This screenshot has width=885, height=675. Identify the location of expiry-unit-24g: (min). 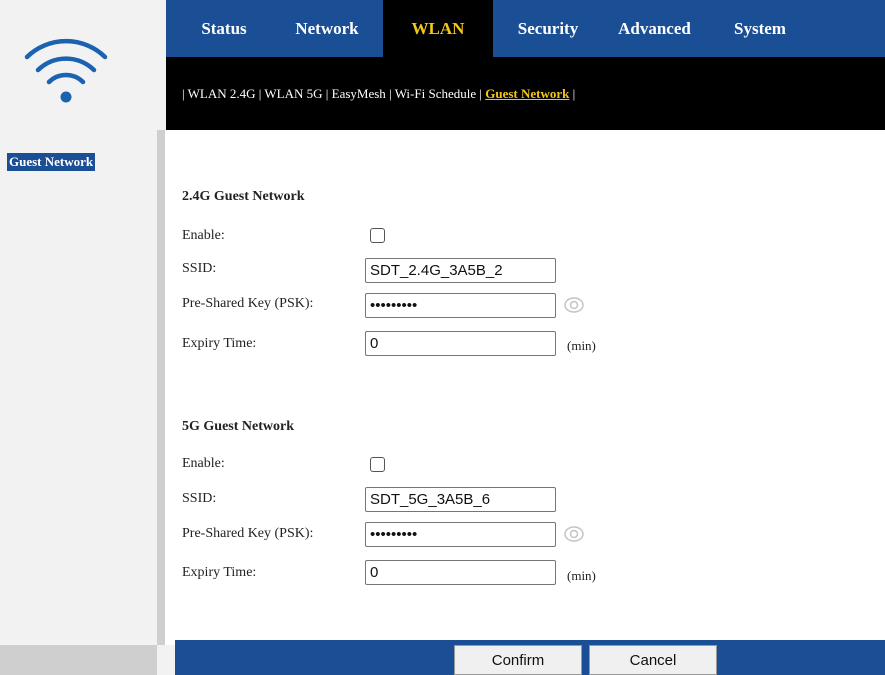
(581, 345).